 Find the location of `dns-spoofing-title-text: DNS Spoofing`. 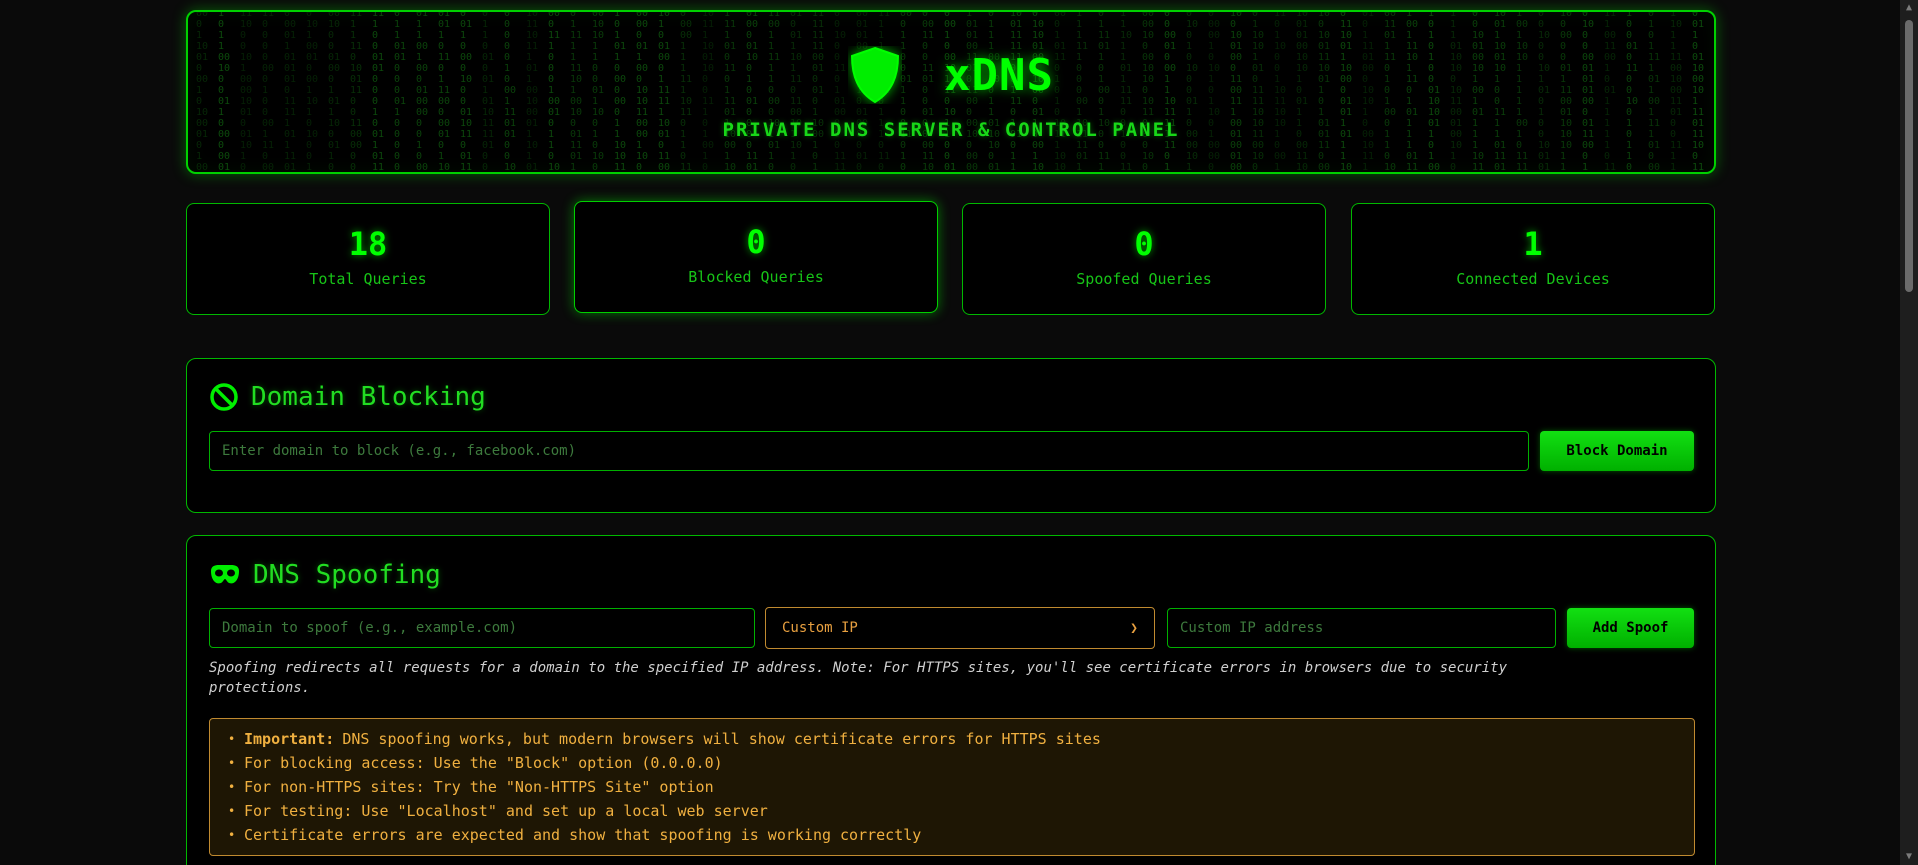

dns-spoofing-title-text: DNS Spoofing is located at coordinates (347, 575).